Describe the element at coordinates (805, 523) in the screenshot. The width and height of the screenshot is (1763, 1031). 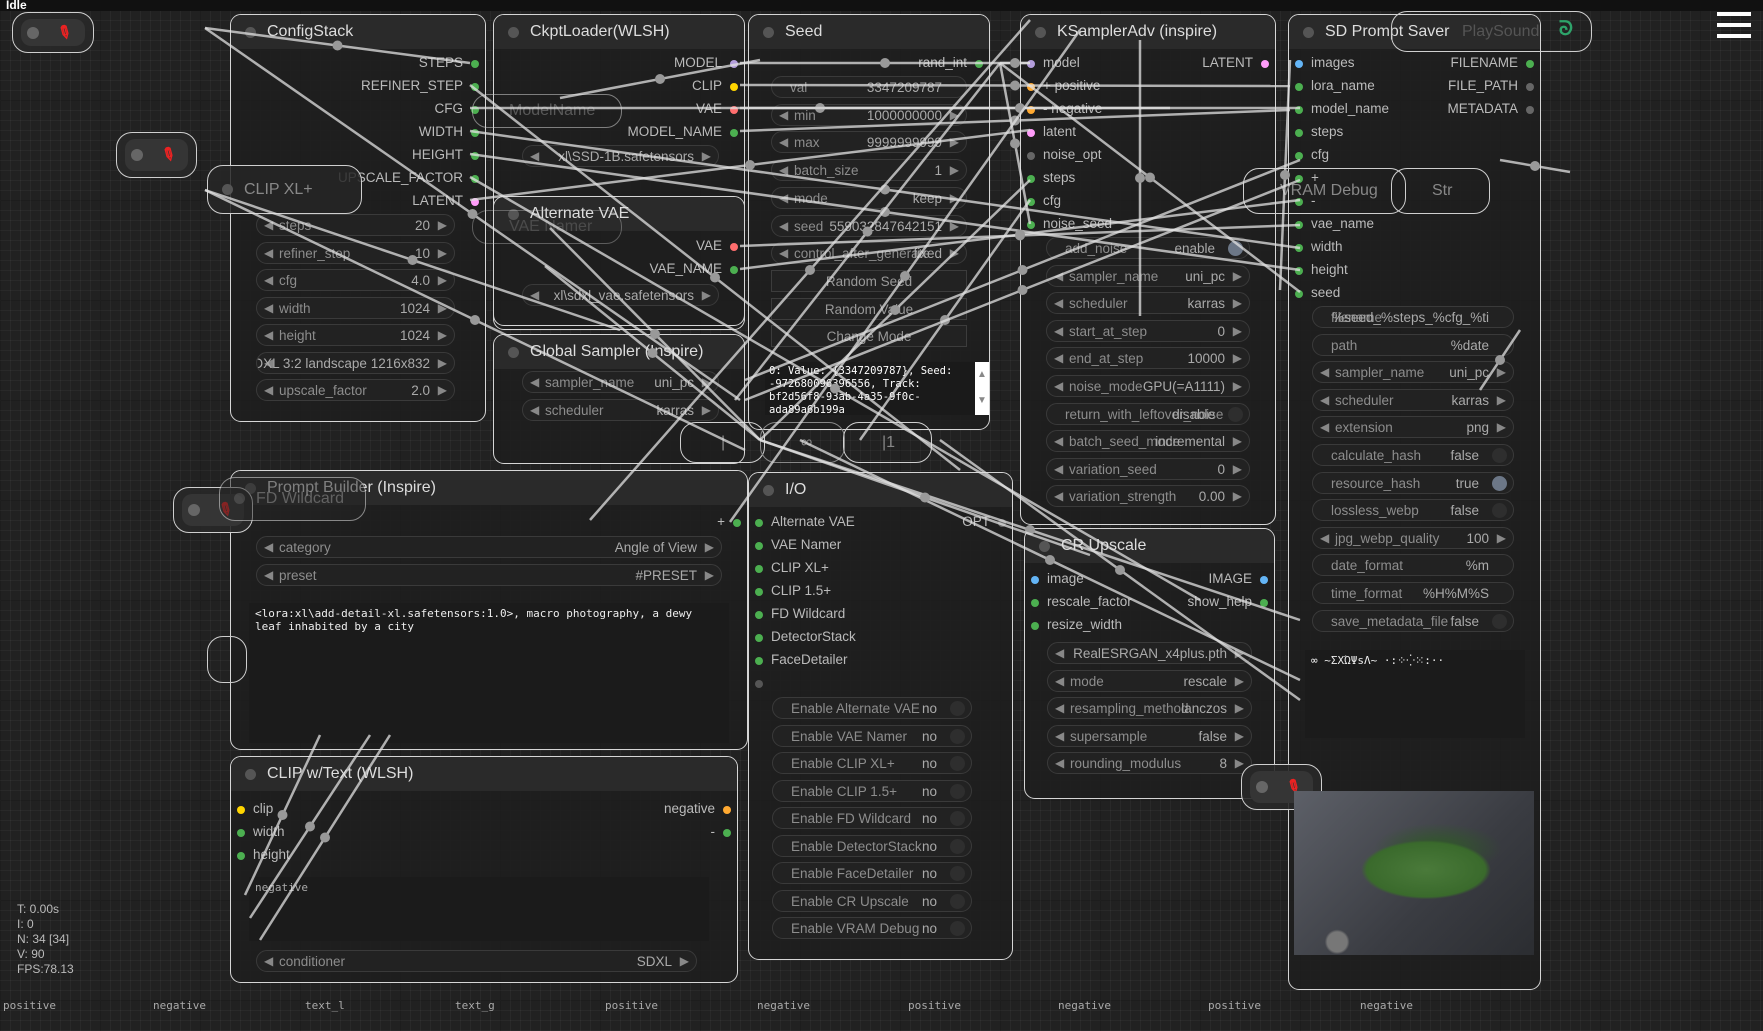
I see `input-slot-alternate-vae: Alternate VAE` at that location.